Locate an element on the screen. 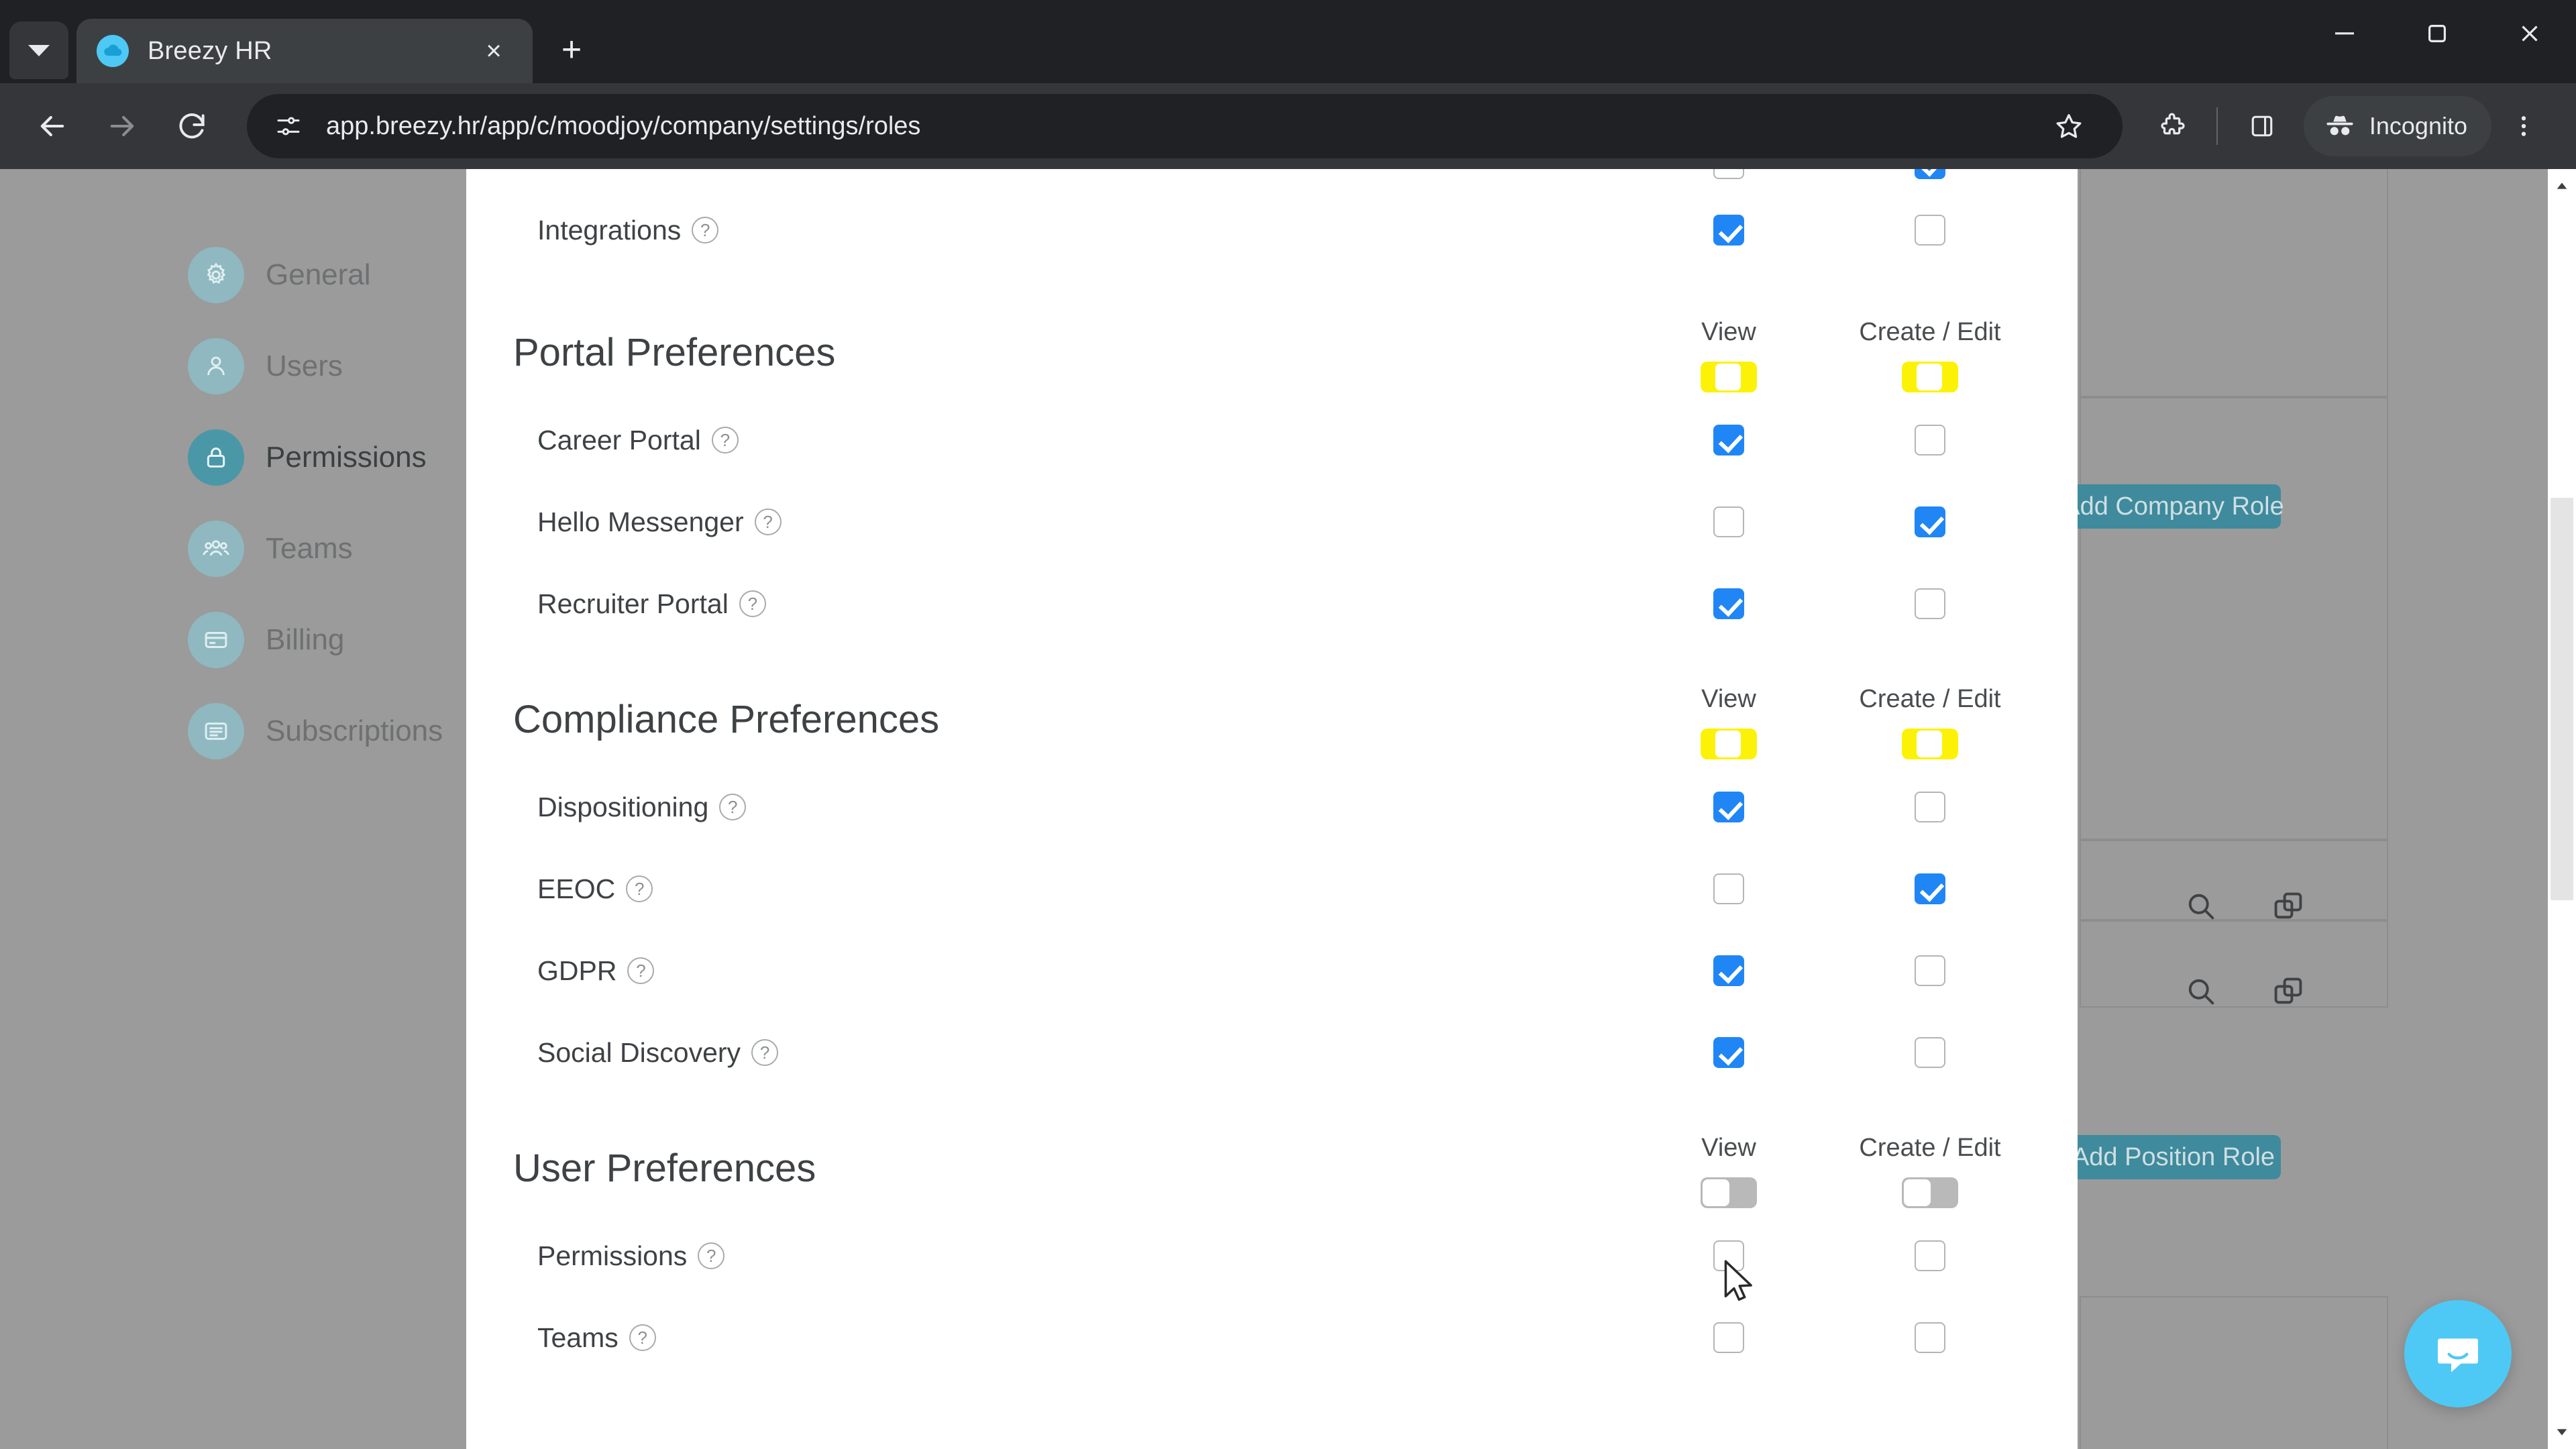  sidebar-item-users: Users is located at coordinates (329, 366).